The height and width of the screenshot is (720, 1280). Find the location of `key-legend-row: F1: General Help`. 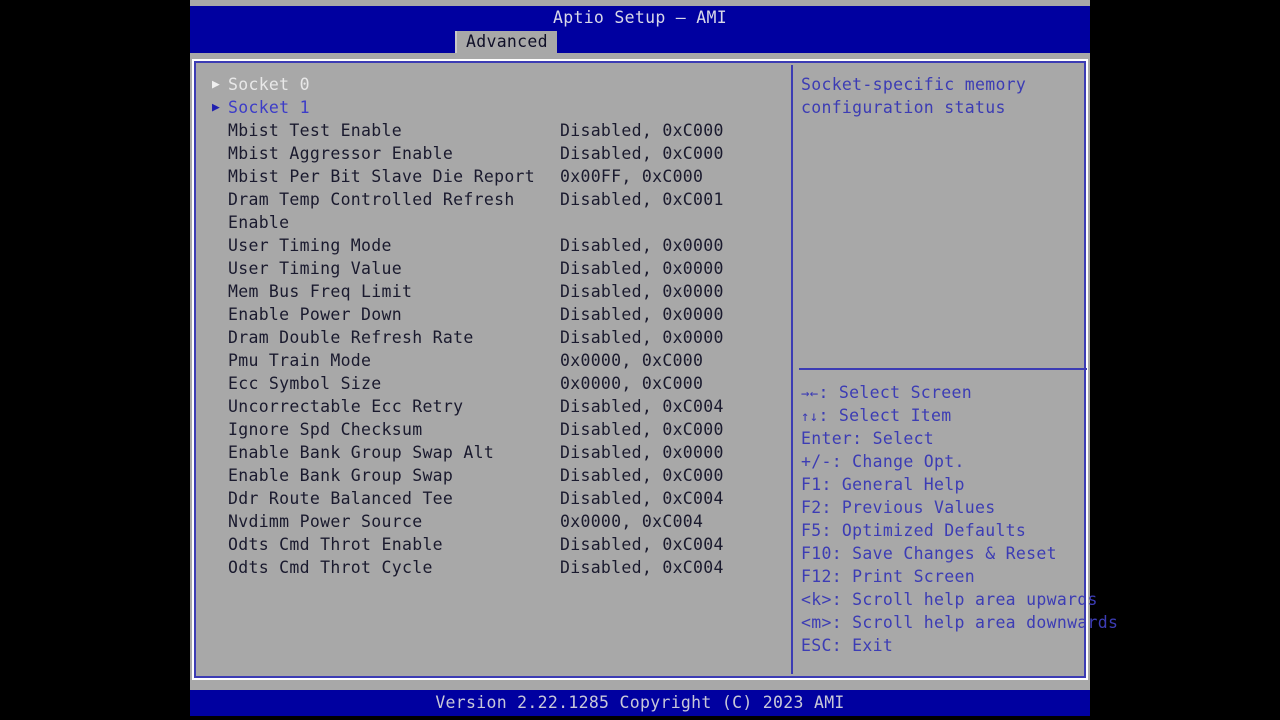

key-legend-row: F1: General Help is located at coordinates (943, 484).